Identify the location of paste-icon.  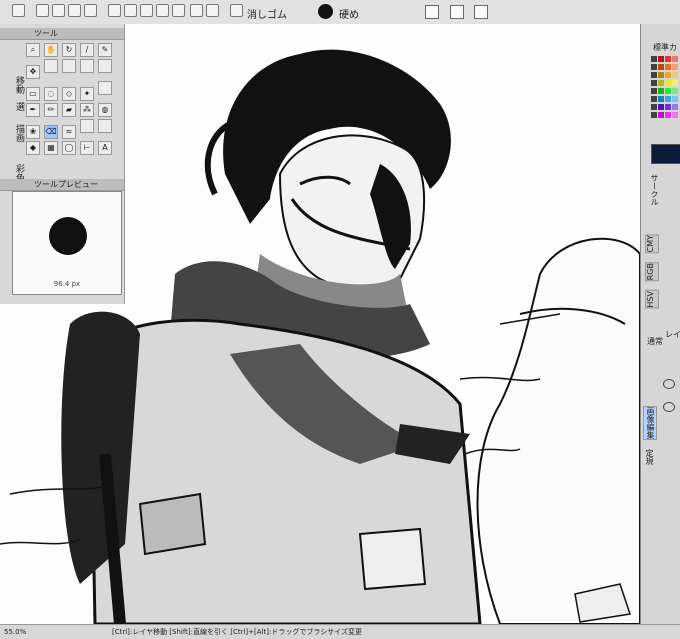
(178, 10).